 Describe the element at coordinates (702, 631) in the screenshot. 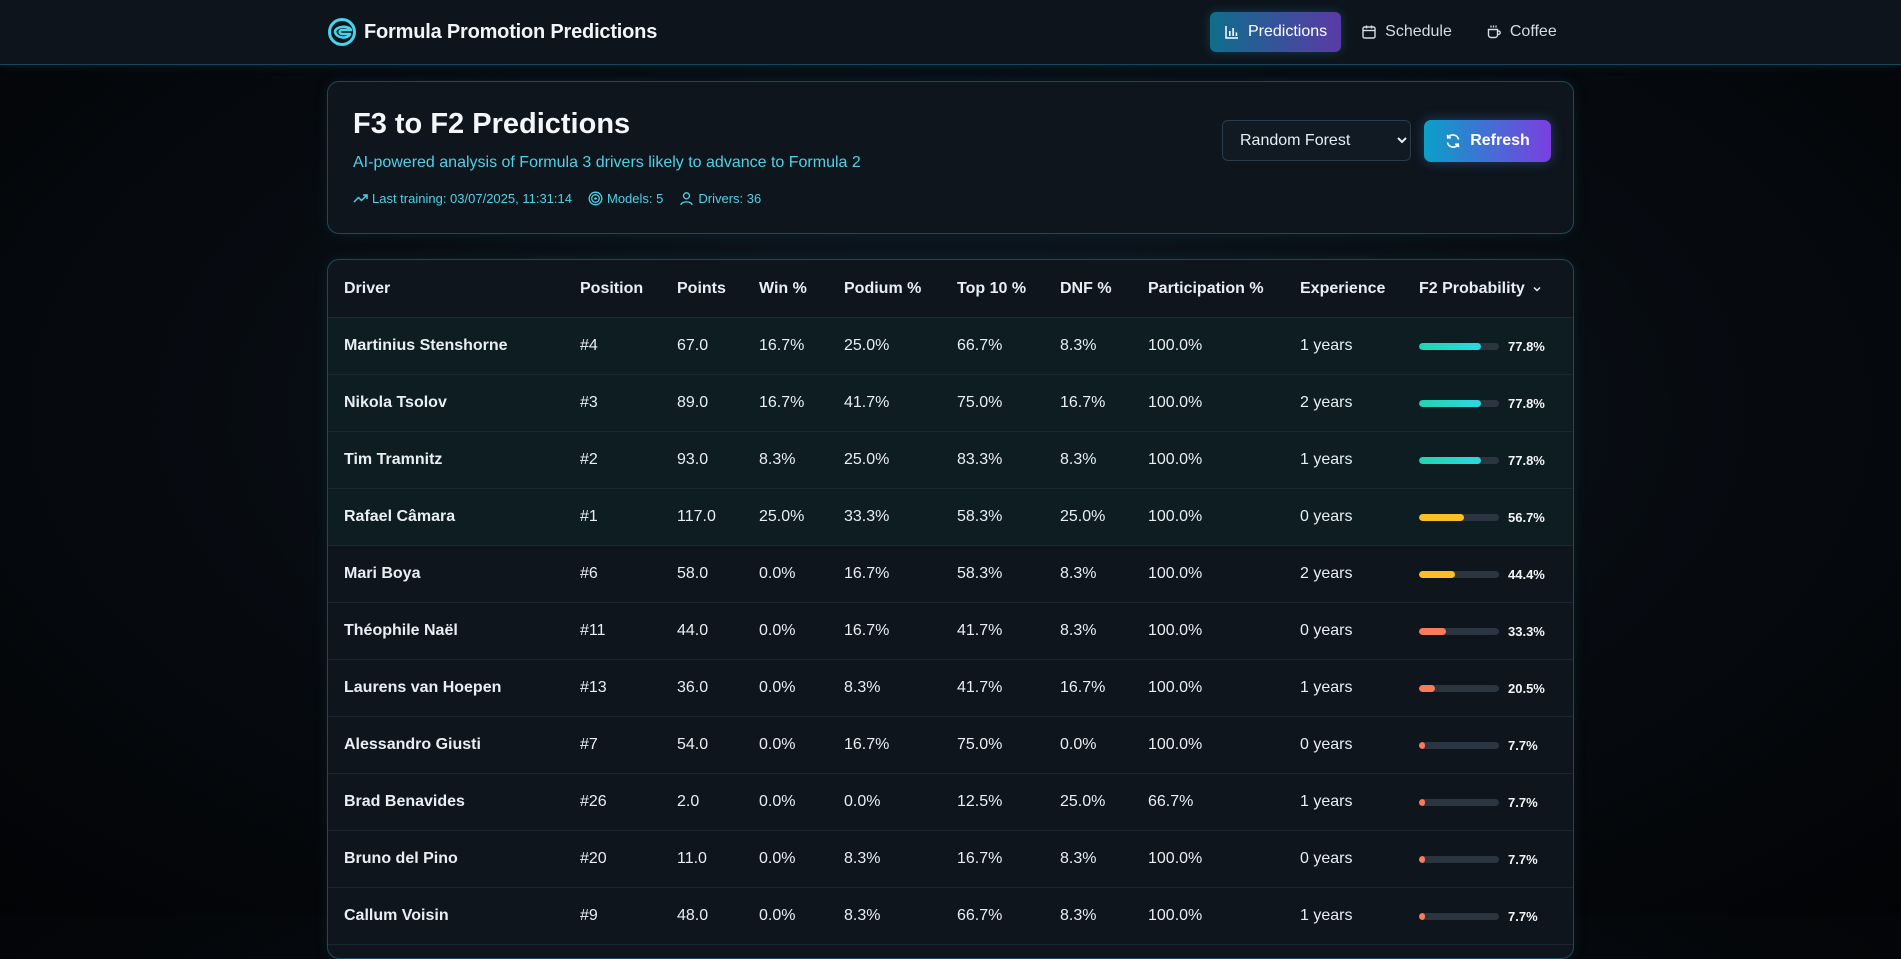

I see `cell-points: 44.0` at that location.